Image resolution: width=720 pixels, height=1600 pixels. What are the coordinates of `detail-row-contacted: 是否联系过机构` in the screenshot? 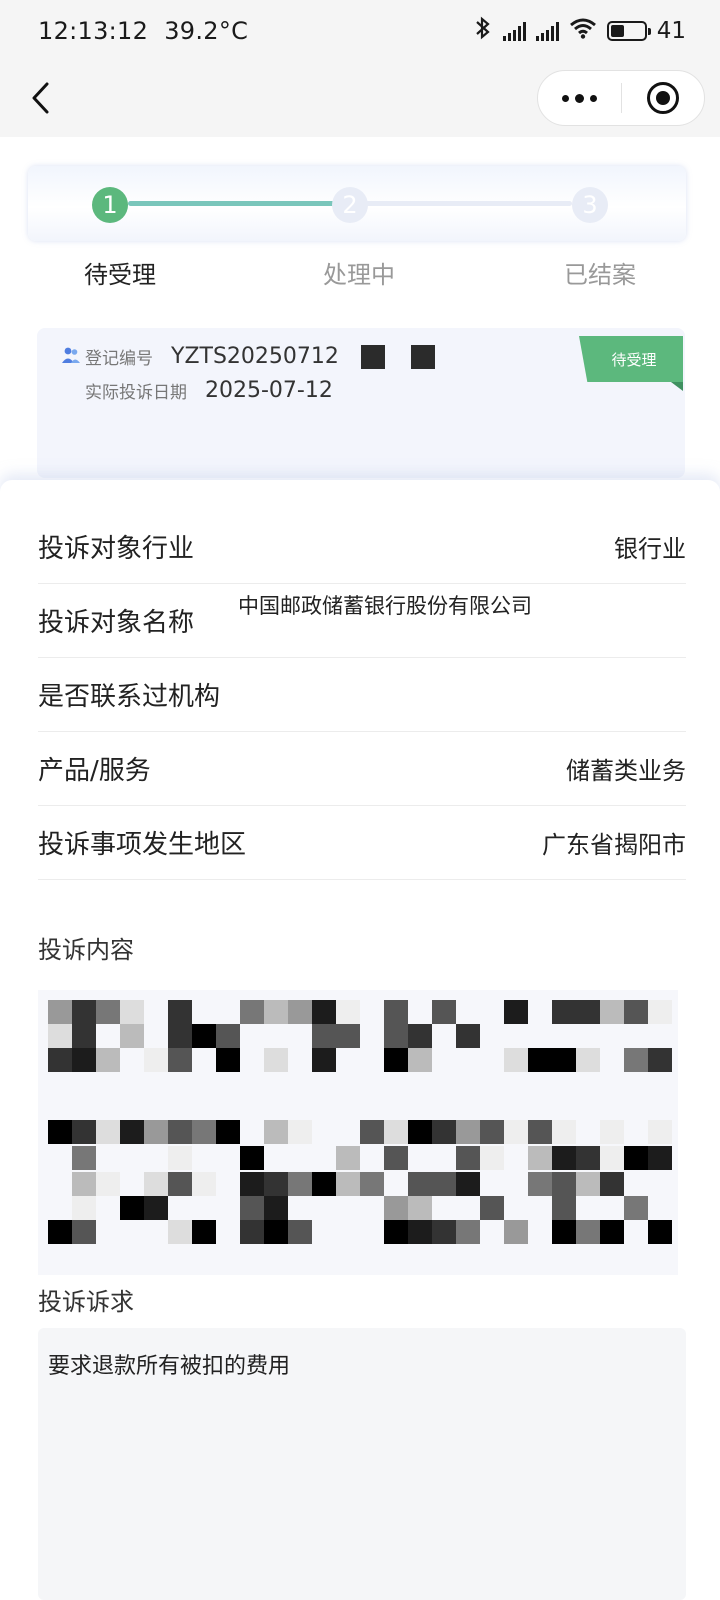 It's located at (362, 695).